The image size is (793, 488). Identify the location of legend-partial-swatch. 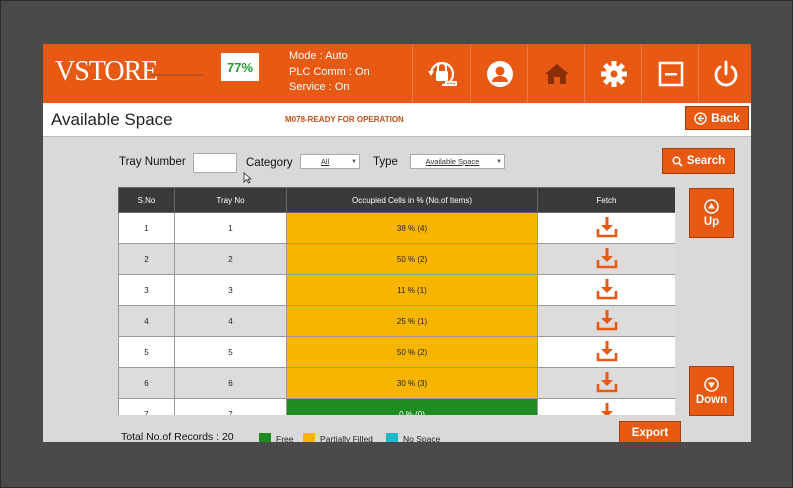
(309, 437).